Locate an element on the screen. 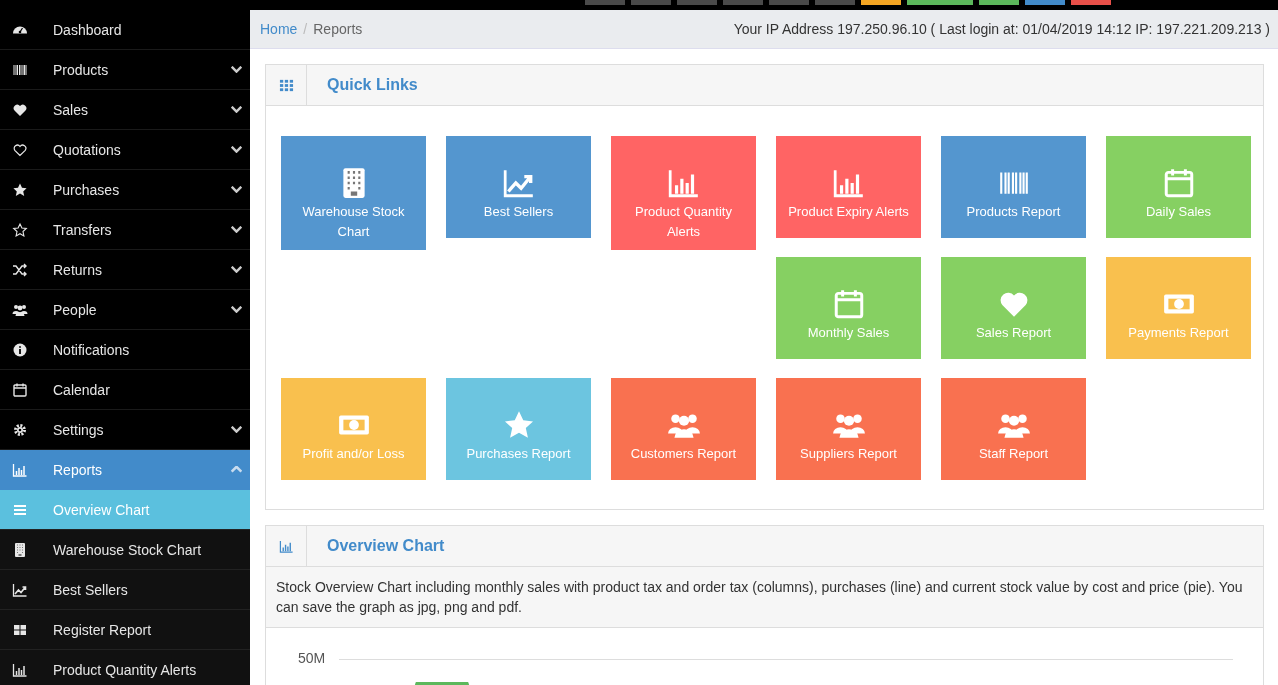 Image resolution: width=1278 pixels, height=685 pixels. sidebar-subitem: Warehouse Stock Chart is located at coordinates (125, 550).